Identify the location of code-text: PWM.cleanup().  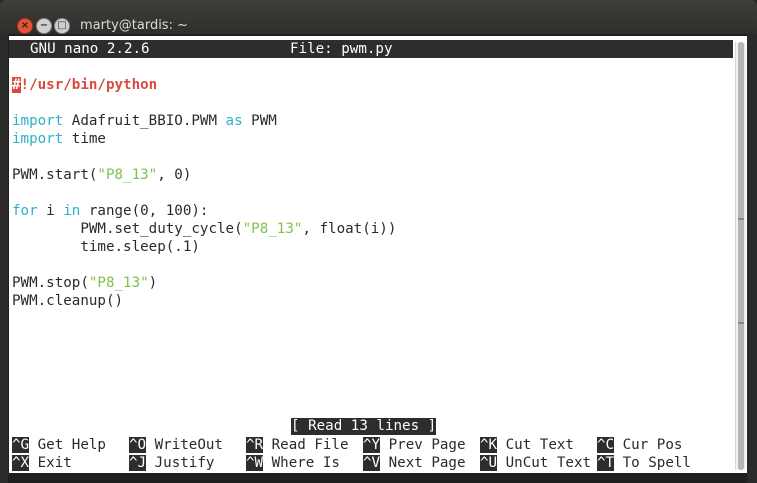
(68, 301).